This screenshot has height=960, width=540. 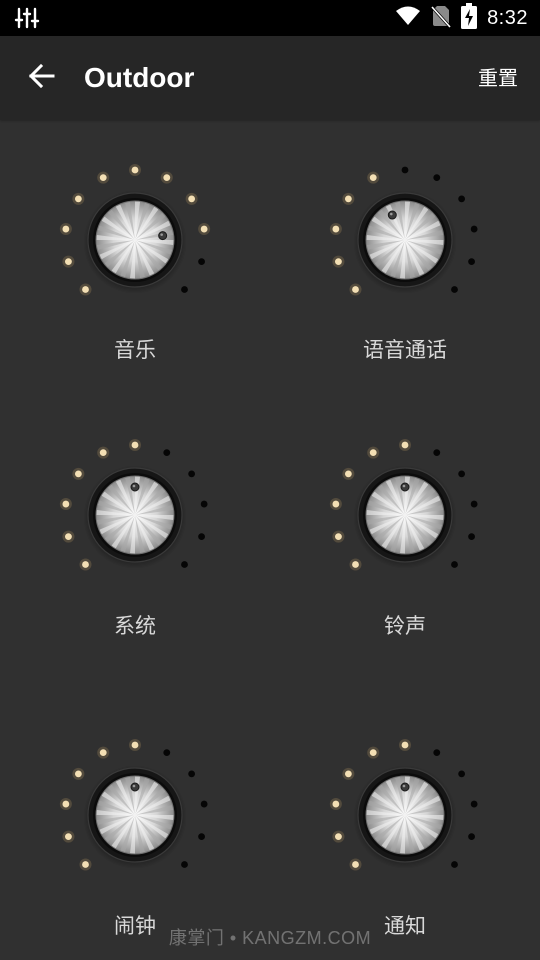 I want to click on arrow-back-icon, so click(x=42, y=78).